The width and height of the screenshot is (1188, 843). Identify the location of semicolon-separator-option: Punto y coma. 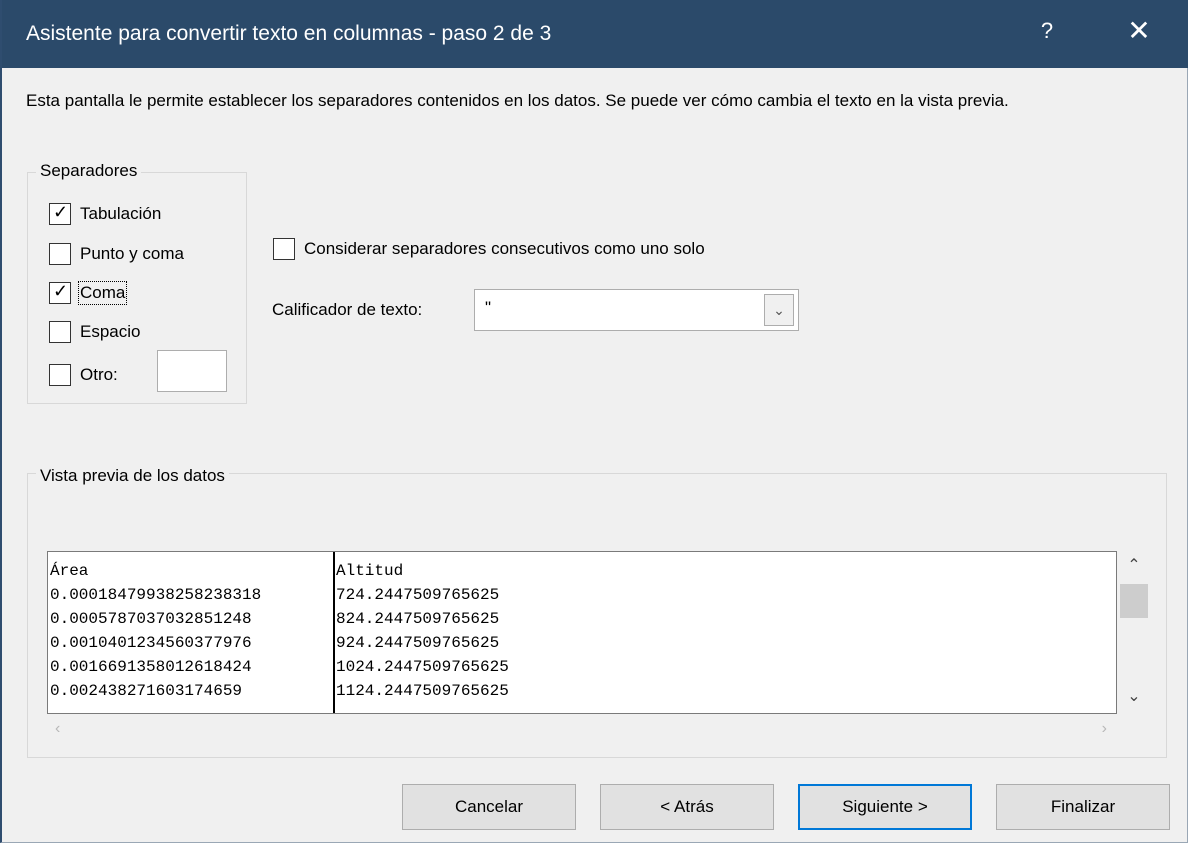
(116, 254).